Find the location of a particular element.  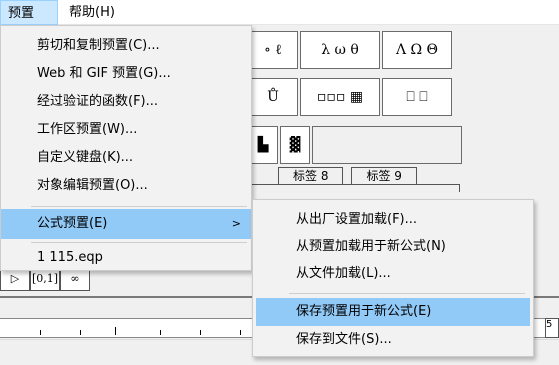

menu-item-load-prefs-for-new: 从预置加载用于新公式(N) is located at coordinates (393, 247).